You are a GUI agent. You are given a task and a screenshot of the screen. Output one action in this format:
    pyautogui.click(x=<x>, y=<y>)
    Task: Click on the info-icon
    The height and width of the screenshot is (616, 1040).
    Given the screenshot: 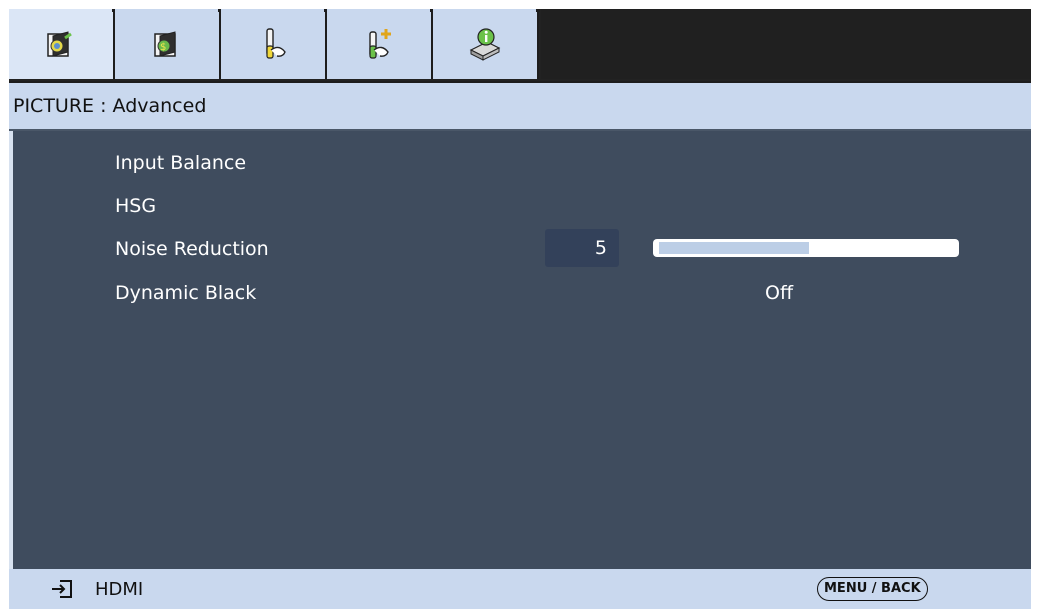 What is the action you would take?
    pyautogui.click(x=485, y=44)
    